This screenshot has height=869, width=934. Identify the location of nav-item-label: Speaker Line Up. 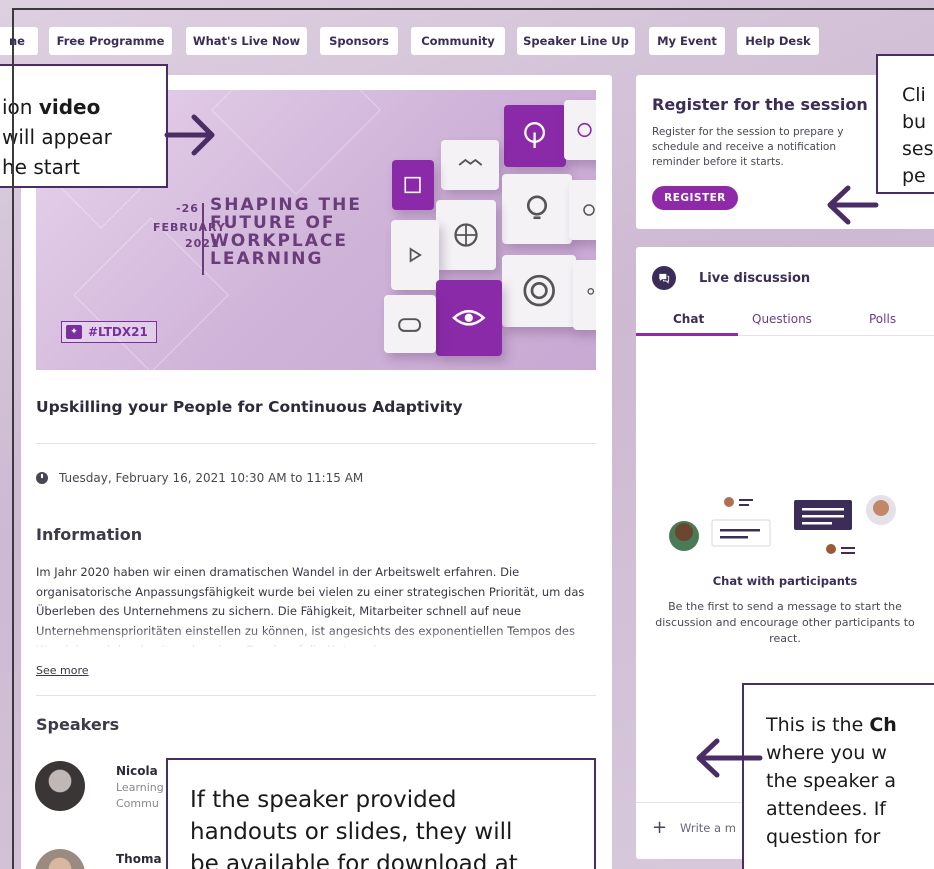
(576, 41).